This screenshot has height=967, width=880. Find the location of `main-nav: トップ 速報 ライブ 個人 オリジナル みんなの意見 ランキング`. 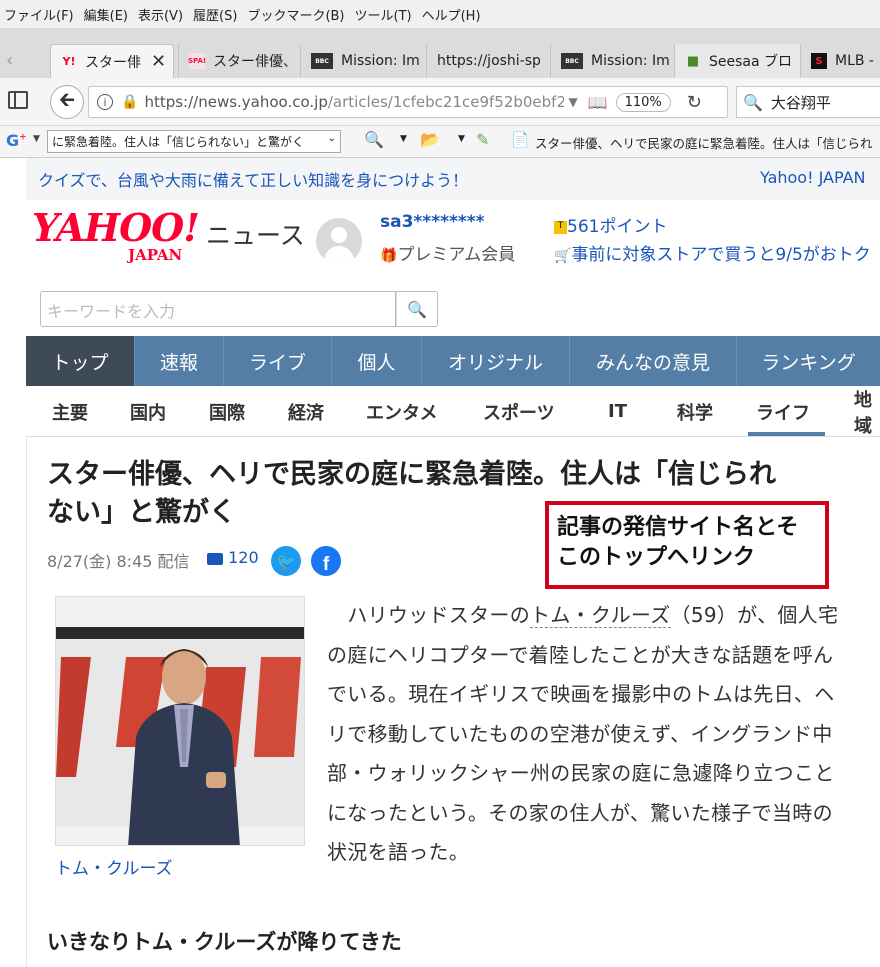

main-nav: トップ 速報 ライブ 個人 オリジナル みんなの意見 ランキング is located at coordinates (453, 361).